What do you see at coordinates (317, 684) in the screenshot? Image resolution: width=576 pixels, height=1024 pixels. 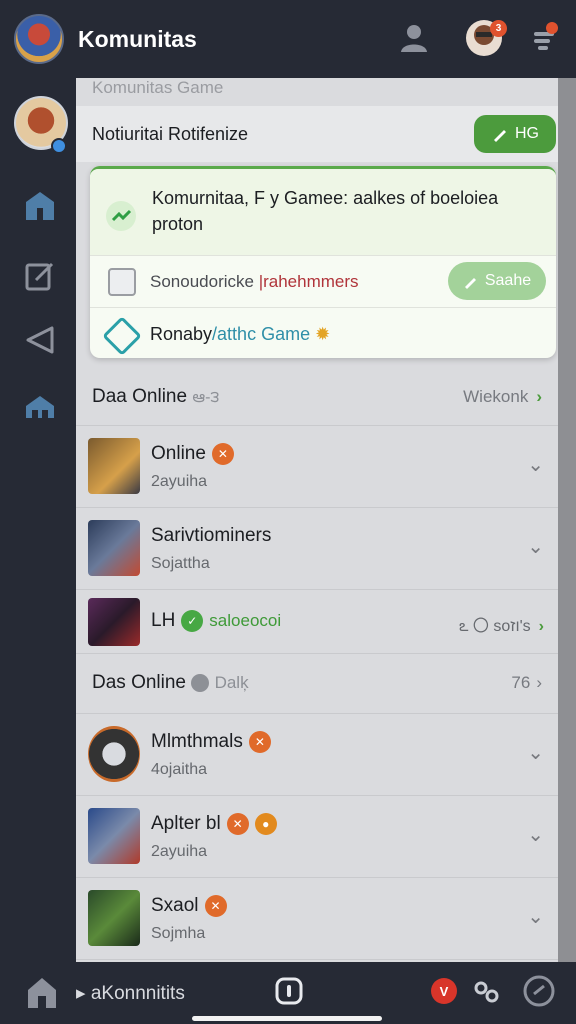 I see `section-header: Das Online Dalķ 76 ›` at bounding box center [317, 684].